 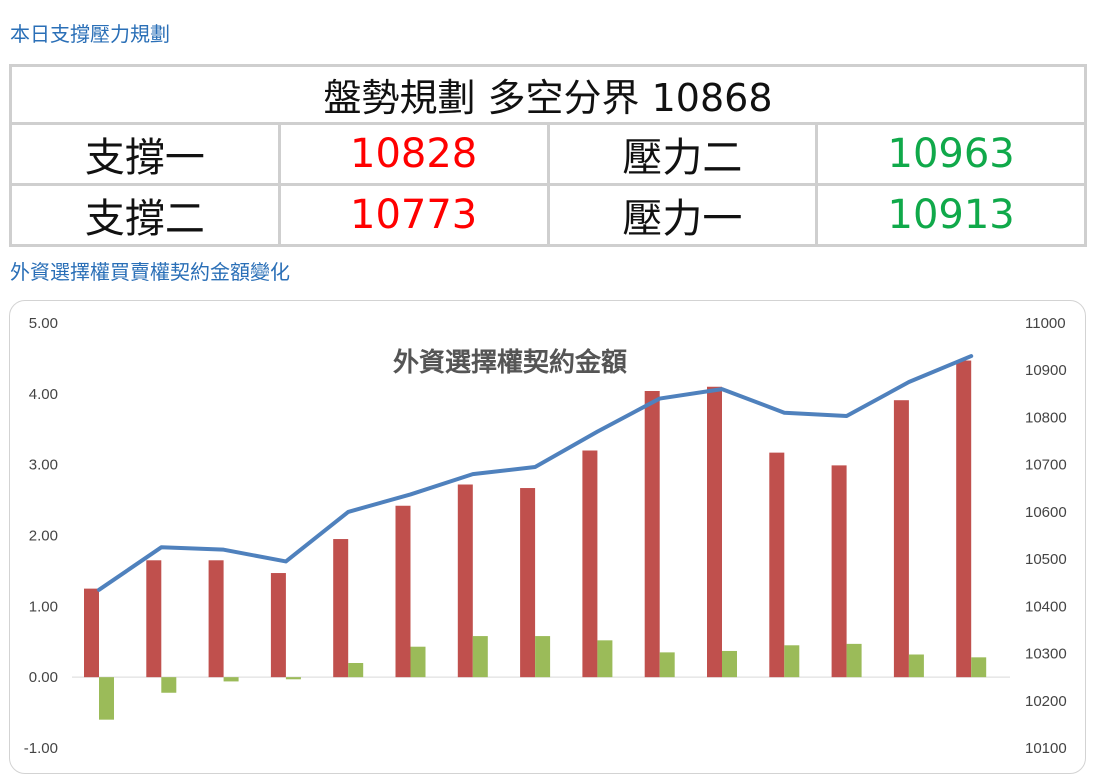 I want to click on plan-header: 盤勢規劃 多空分界 10868, so click(x=548, y=94).